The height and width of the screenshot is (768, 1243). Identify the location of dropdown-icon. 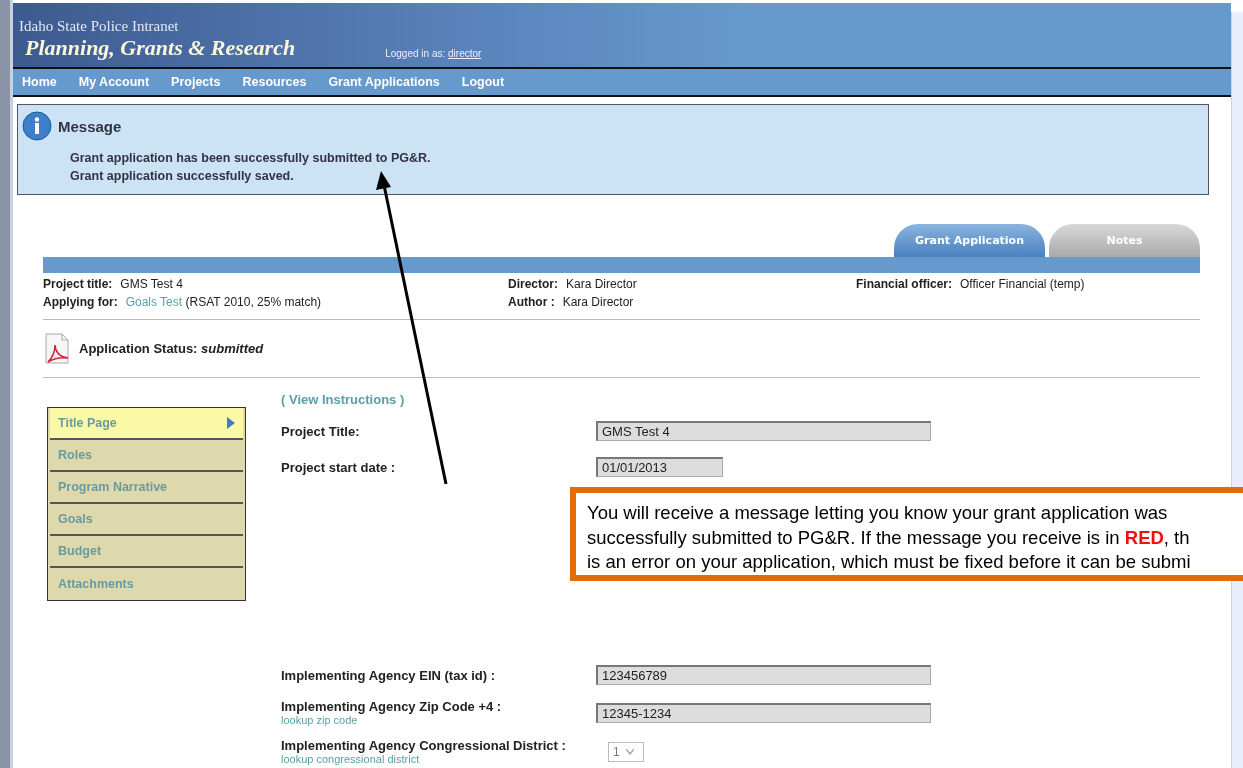
(629, 751).